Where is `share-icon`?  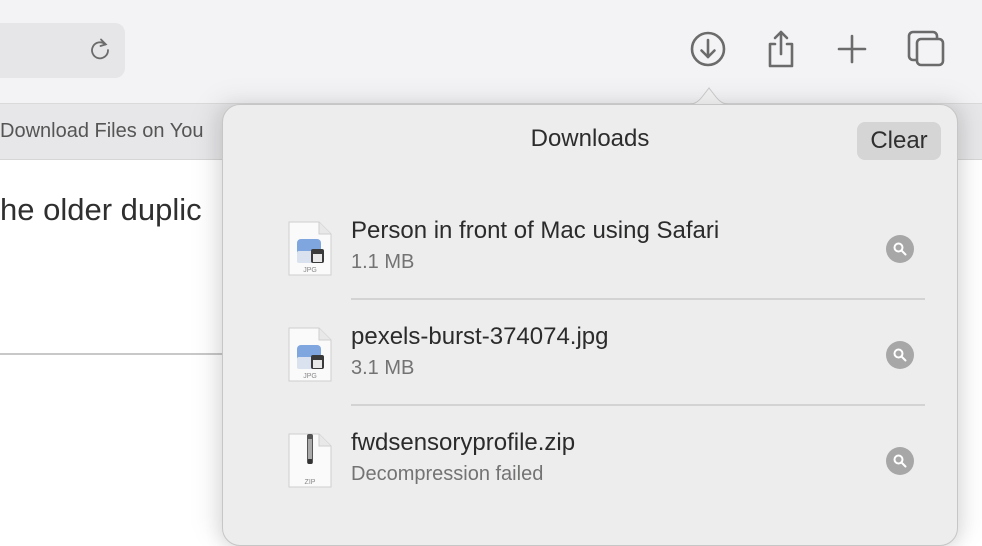 share-icon is located at coordinates (781, 49).